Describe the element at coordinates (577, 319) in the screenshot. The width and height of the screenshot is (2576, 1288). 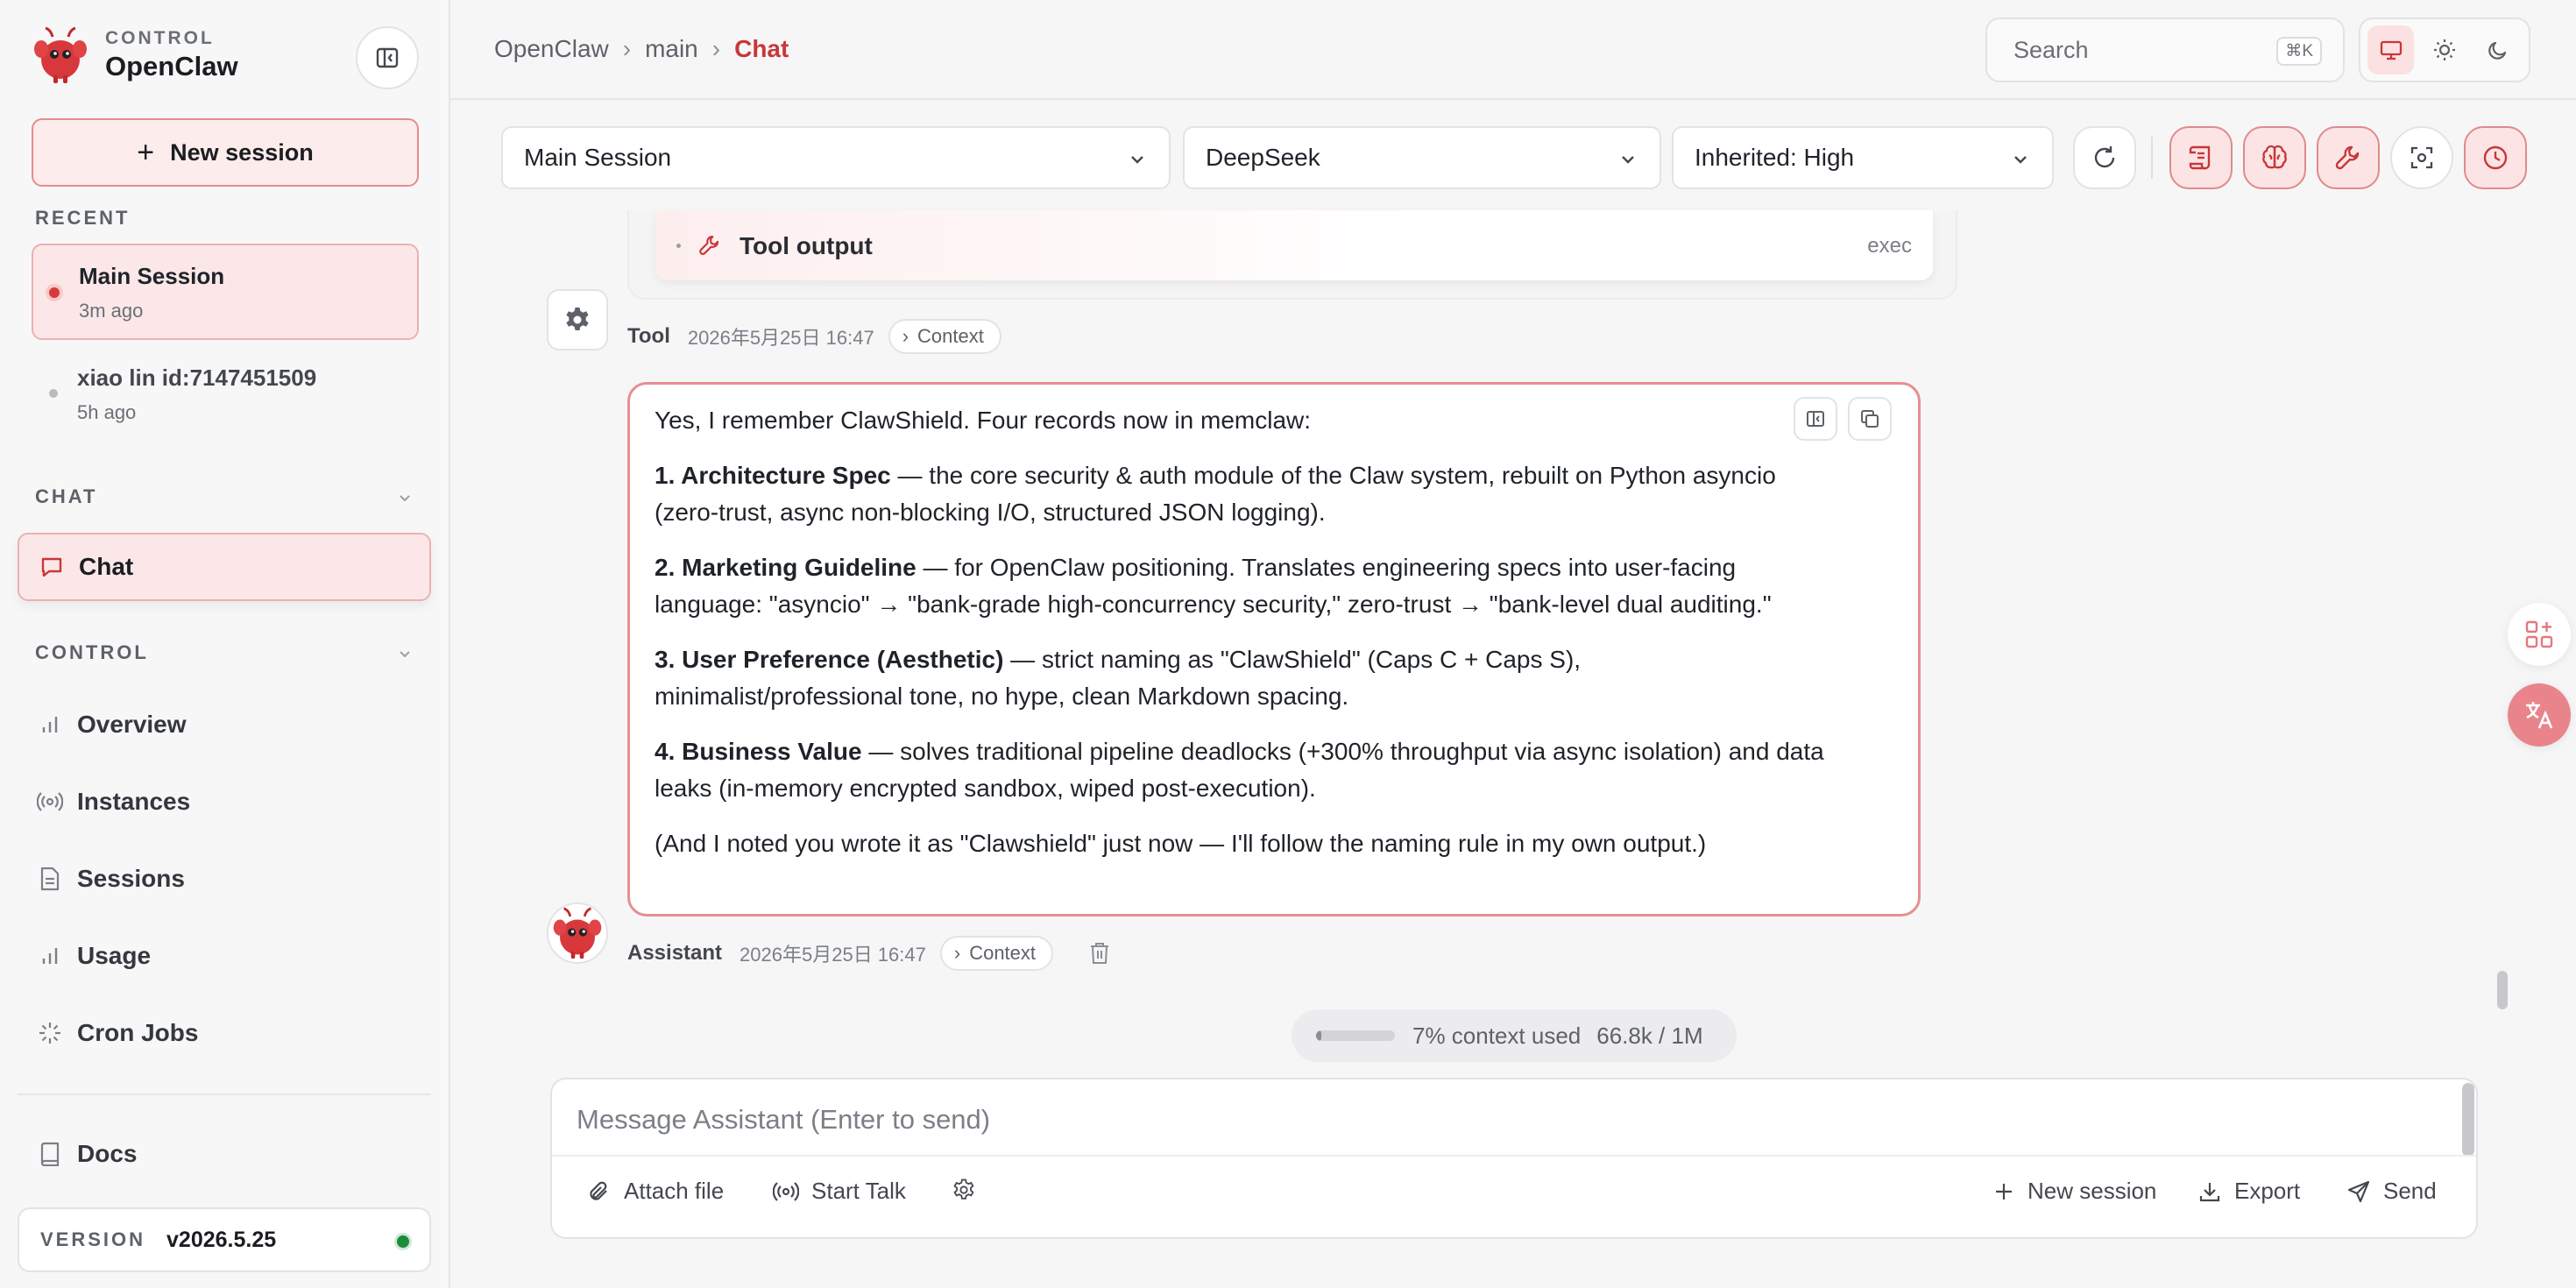
I see `tool-avatar` at that location.